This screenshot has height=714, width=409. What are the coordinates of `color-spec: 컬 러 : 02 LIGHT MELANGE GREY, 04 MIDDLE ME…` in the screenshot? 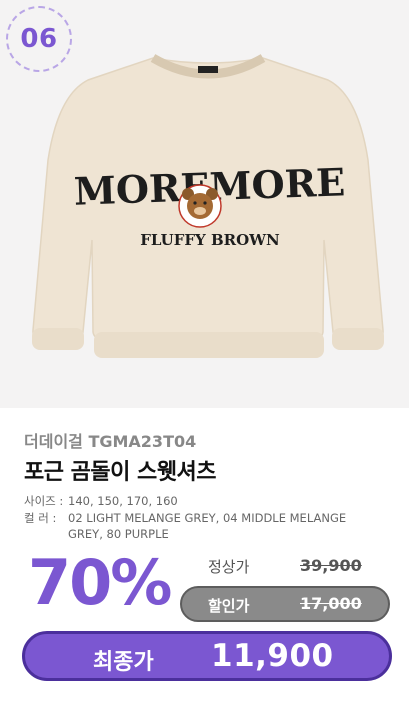 It's located at (209, 526).